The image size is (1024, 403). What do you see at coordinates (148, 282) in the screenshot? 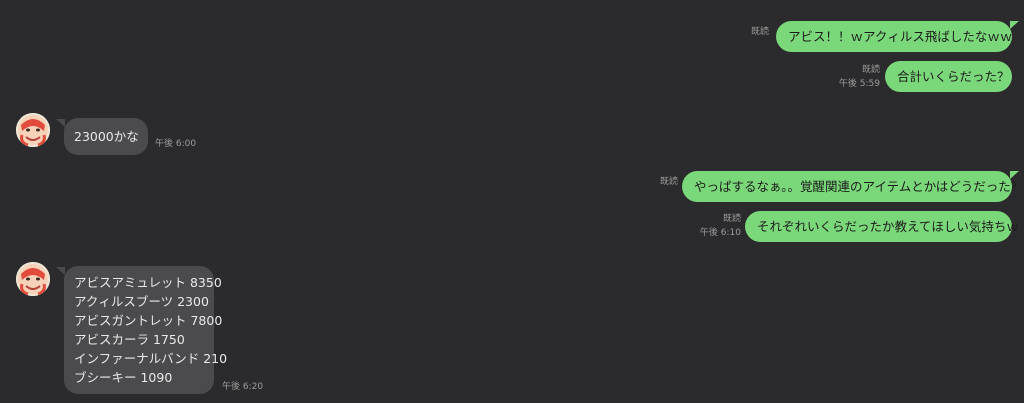
I see `message-line: アビスアミュレット 8350` at bounding box center [148, 282].